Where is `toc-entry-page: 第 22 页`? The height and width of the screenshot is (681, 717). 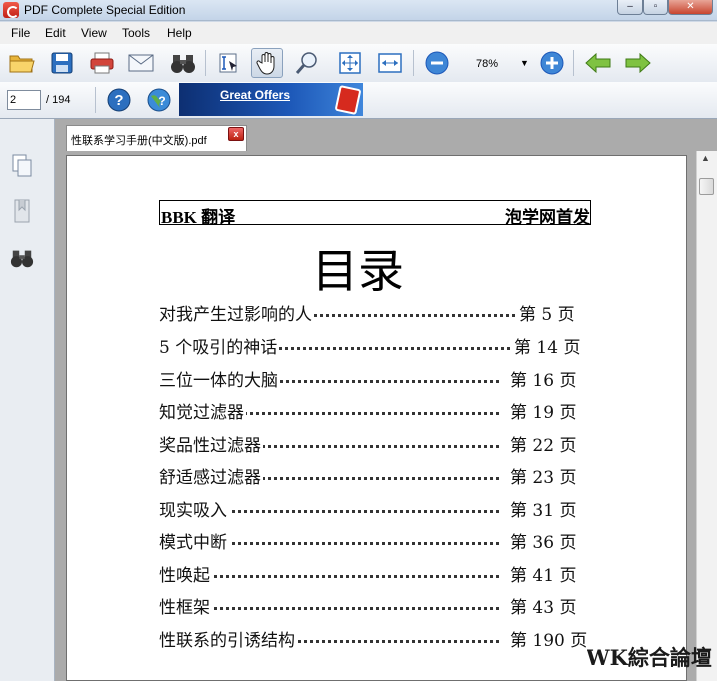
toc-entry-page: 第 22 页 is located at coordinates (542, 443).